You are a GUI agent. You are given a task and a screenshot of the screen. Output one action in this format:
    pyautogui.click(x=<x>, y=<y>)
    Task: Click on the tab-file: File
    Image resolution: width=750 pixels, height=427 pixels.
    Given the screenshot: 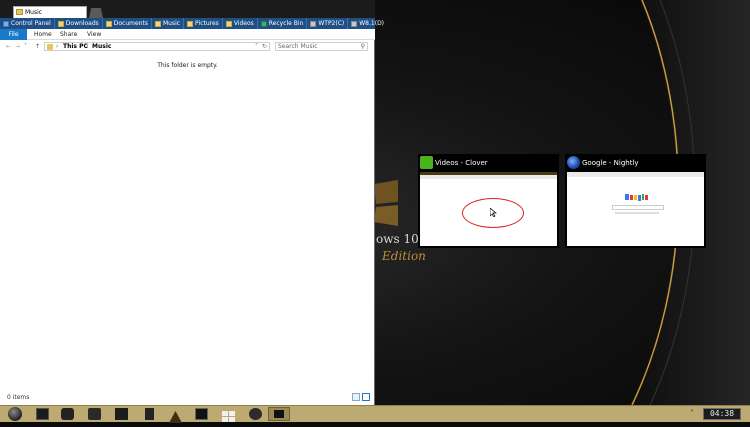 What is the action you would take?
    pyautogui.click(x=13, y=34)
    